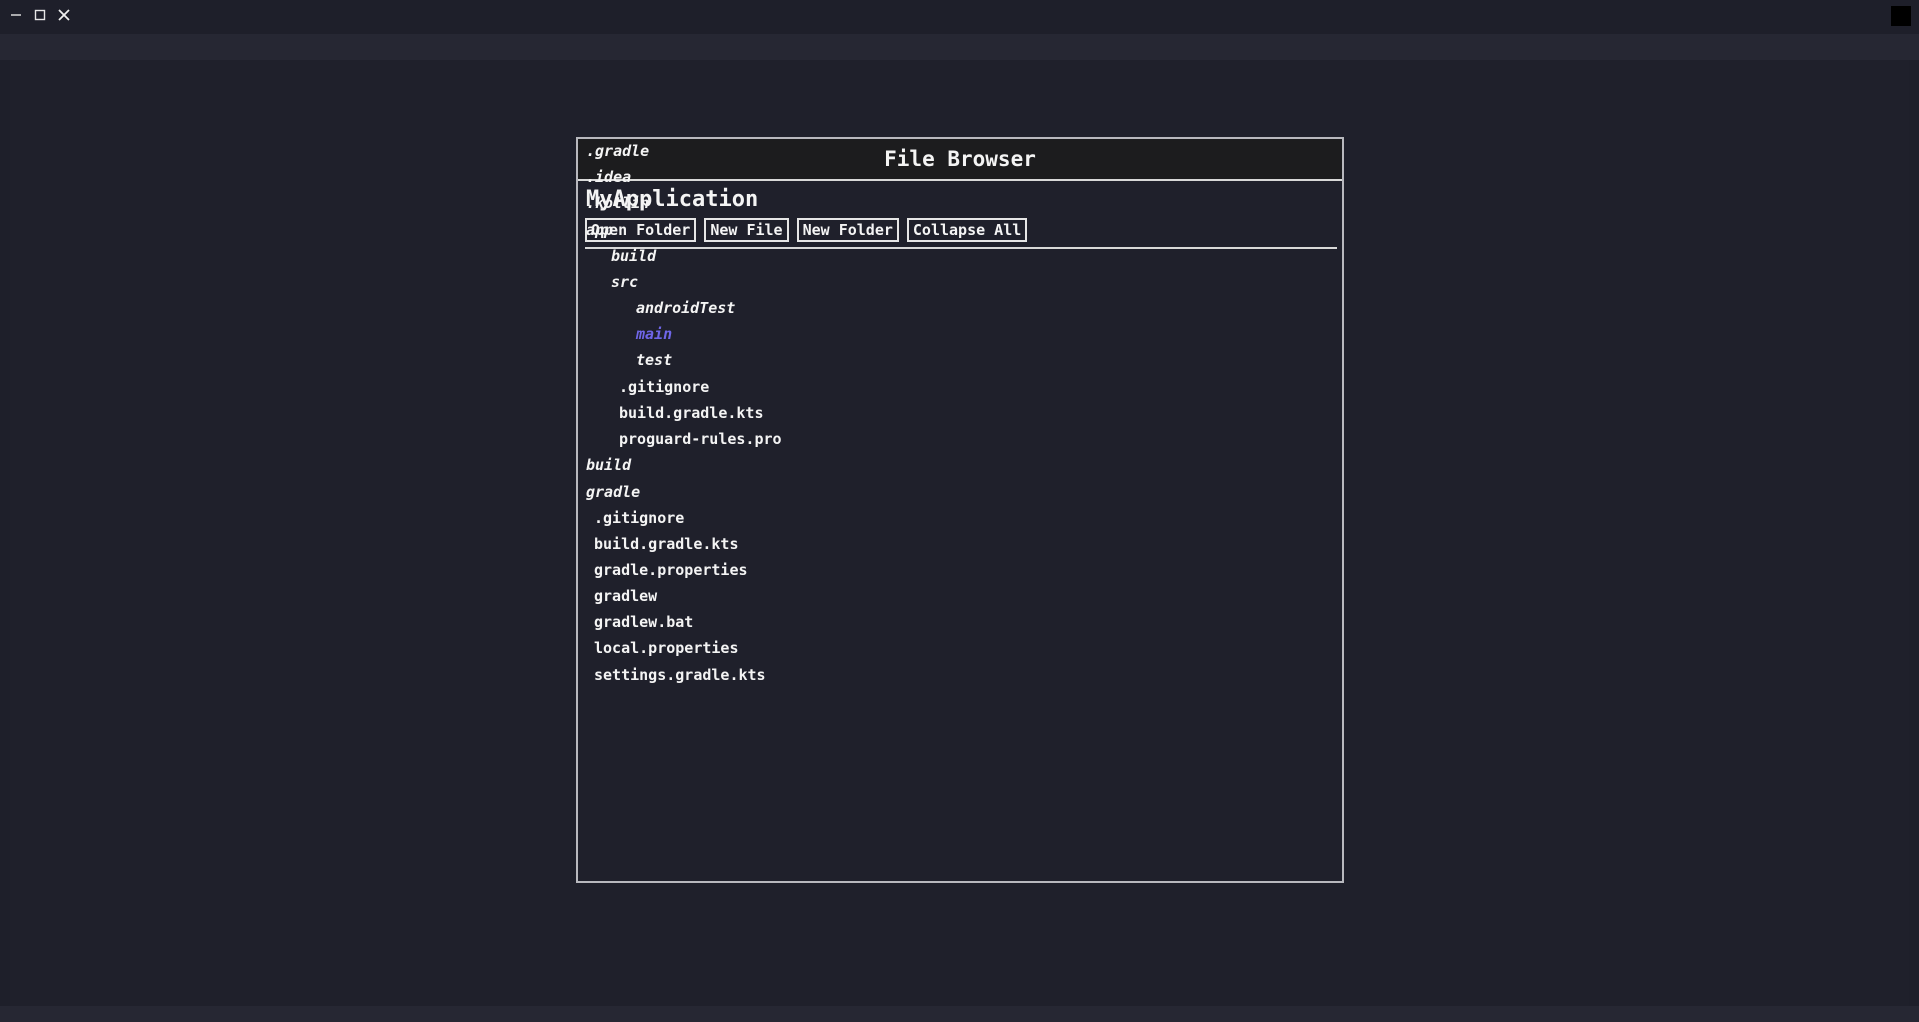 The height and width of the screenshot is (1022, 1919). What do you see at coordinates (613, 492) in the screenshot?
I see `tree-folder-gradle: gradle` at bounding box center [613, 492].